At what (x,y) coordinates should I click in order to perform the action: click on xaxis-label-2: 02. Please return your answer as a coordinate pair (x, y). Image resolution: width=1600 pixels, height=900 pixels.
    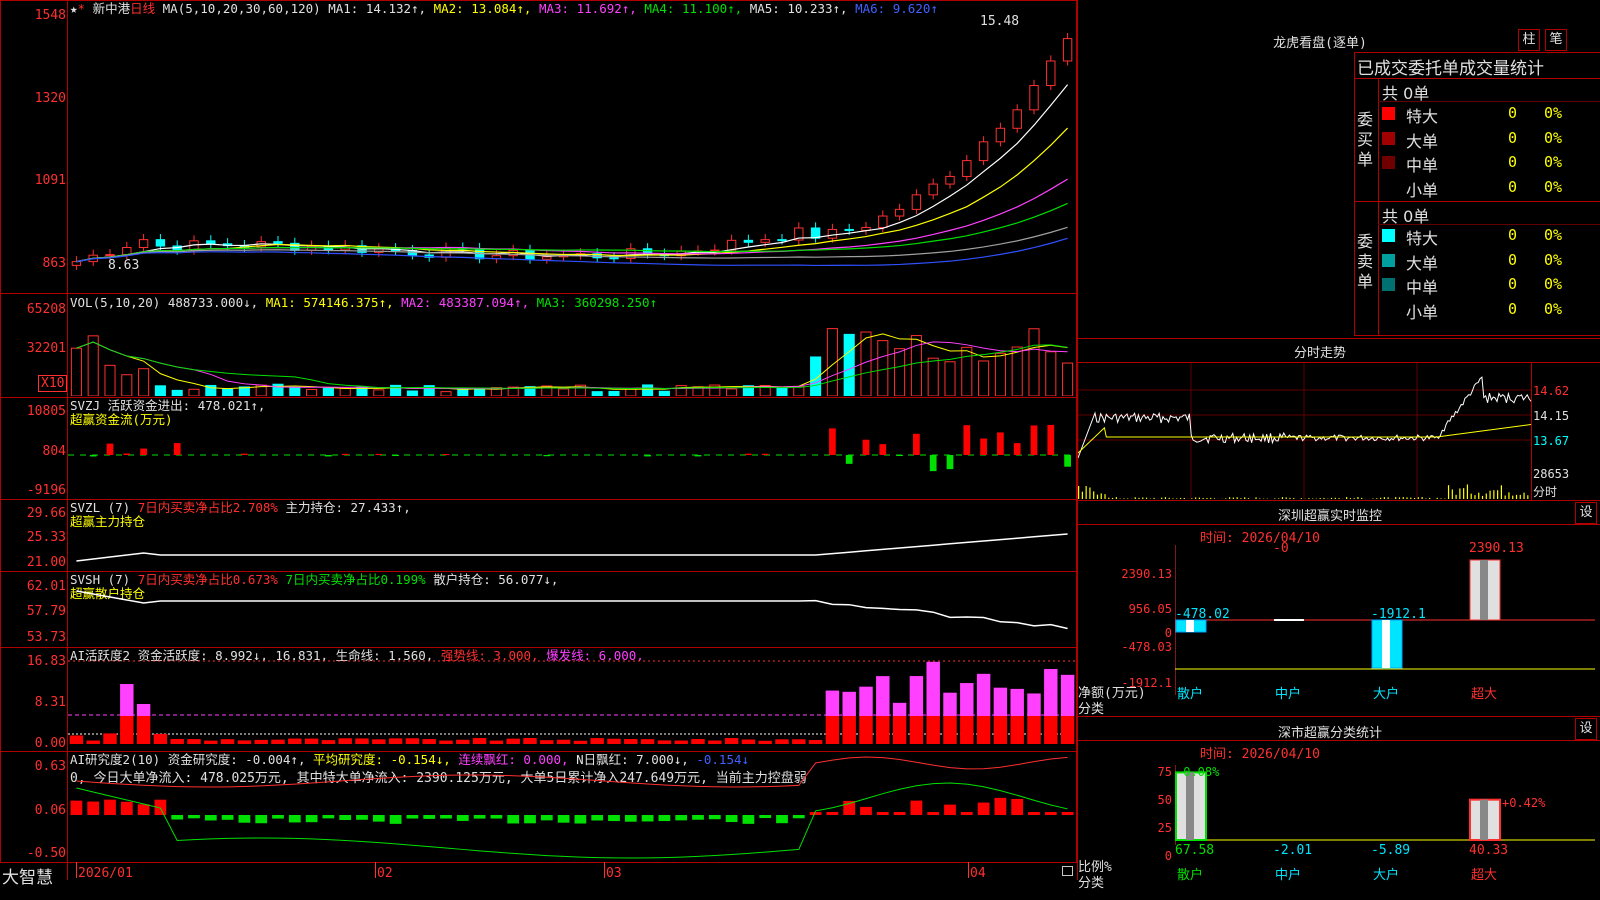
    Looking at the image, I should click on (385, 873).